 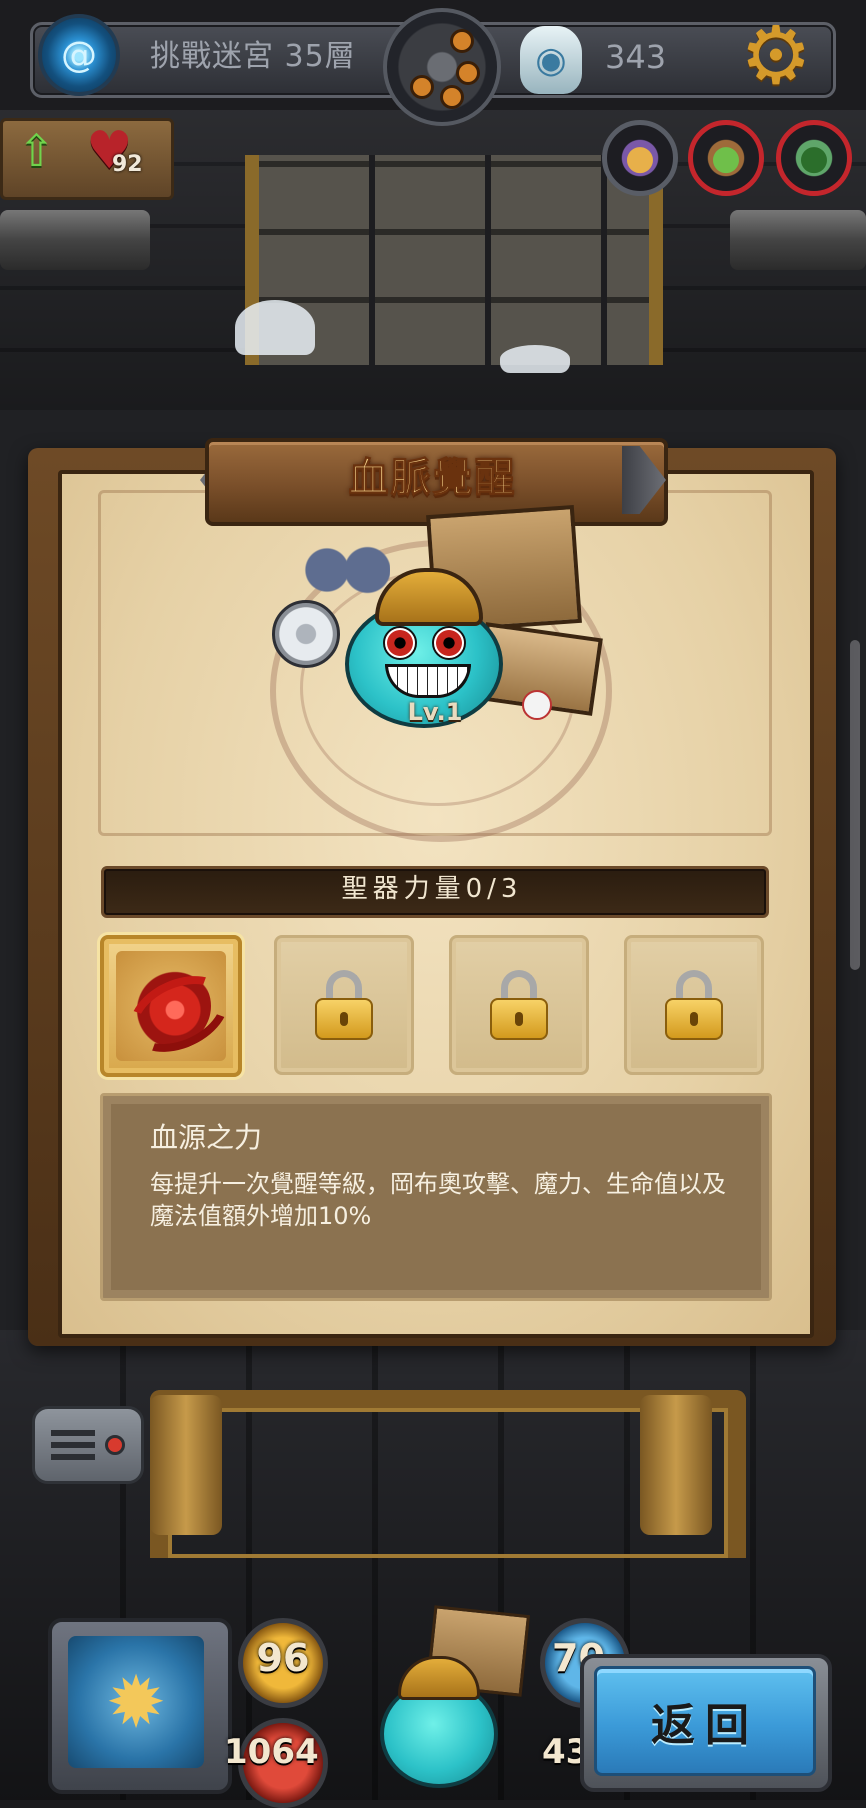 What do you see at coordinates (435, 712) in the screenshot?
I see `hero-level-label: Lv.1` at bounding box center [435, 712].